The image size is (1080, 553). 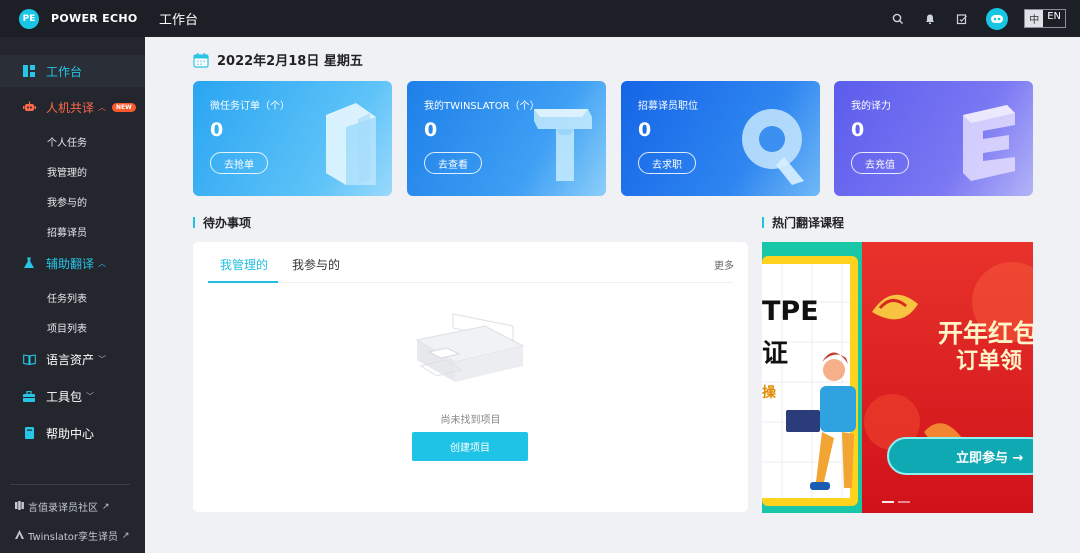 What do you see at coordinates (482, 106) in the screenshot?
I see `card-title: 我的TWINSLATOR（个）` at bounding box center [482, 106].